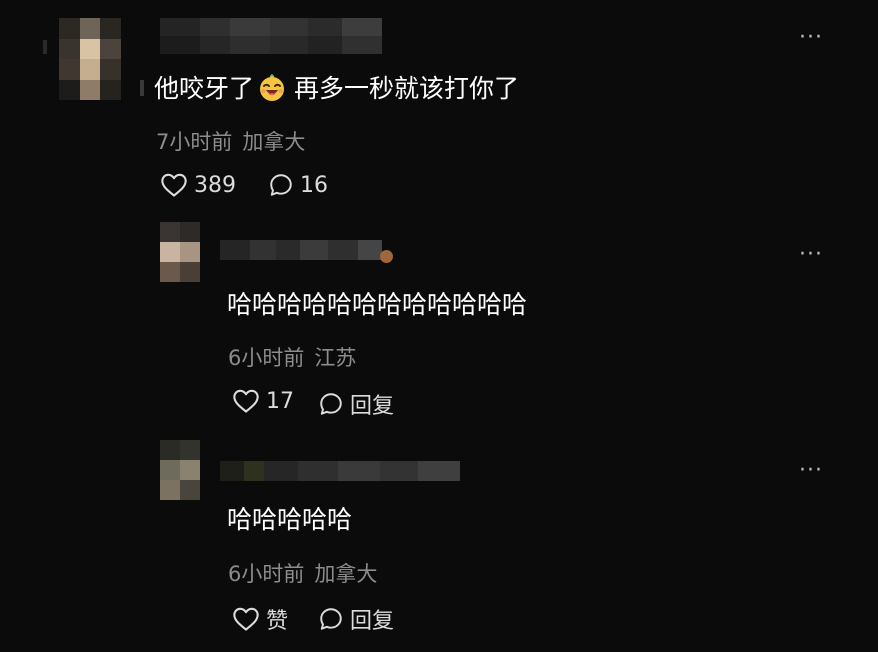  I want to click on location: 江苏, so click(335, 358).